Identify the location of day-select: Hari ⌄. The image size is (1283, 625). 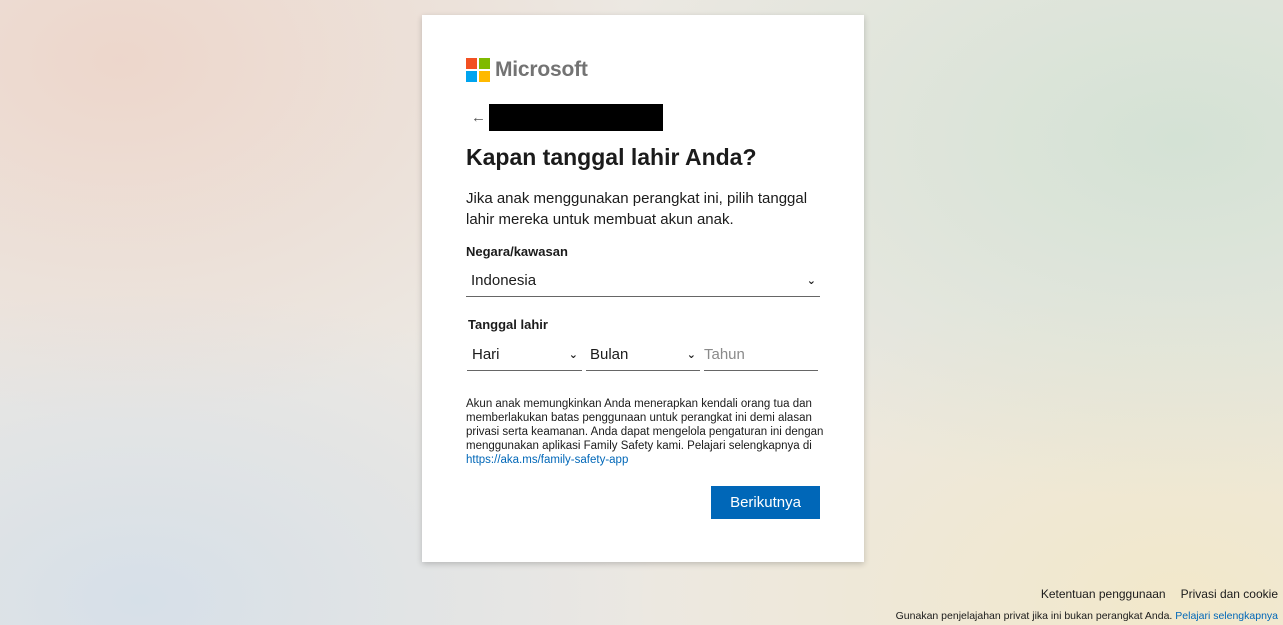
(524, 355).